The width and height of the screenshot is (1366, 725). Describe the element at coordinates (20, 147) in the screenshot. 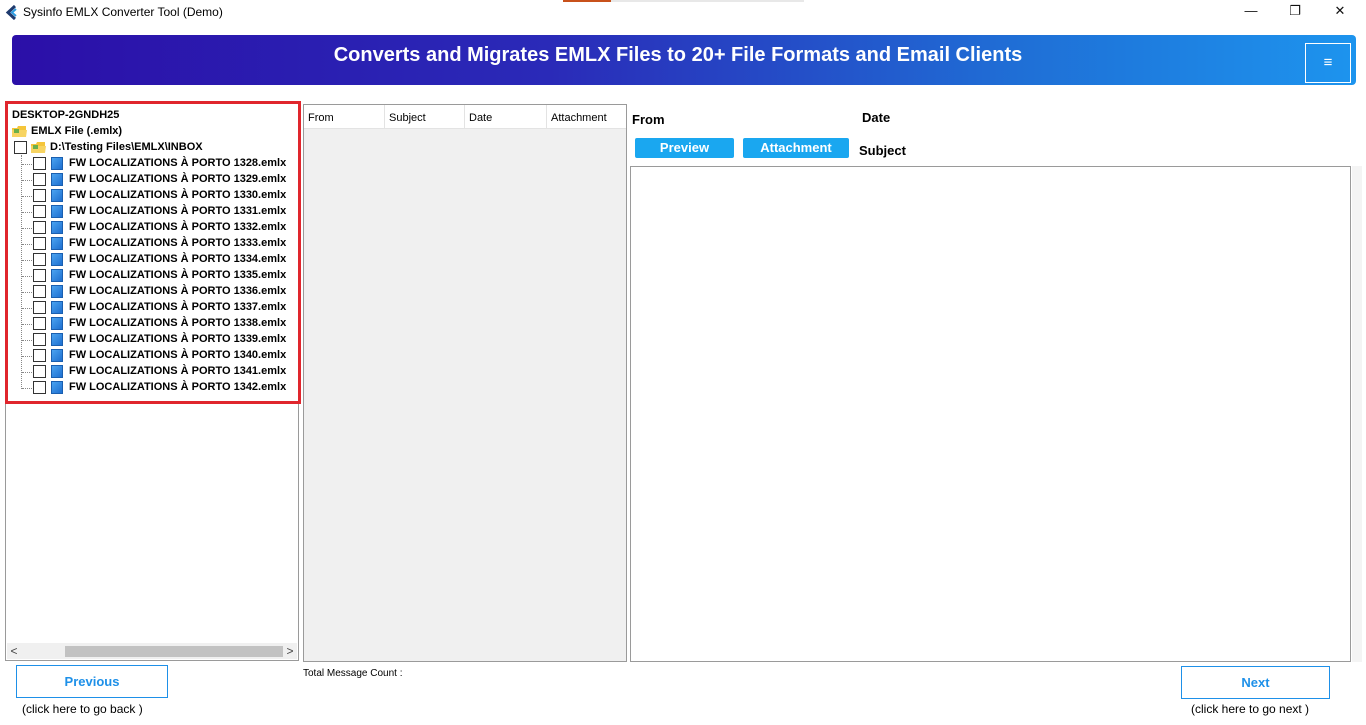

I see `folder-checkbox` at that location.